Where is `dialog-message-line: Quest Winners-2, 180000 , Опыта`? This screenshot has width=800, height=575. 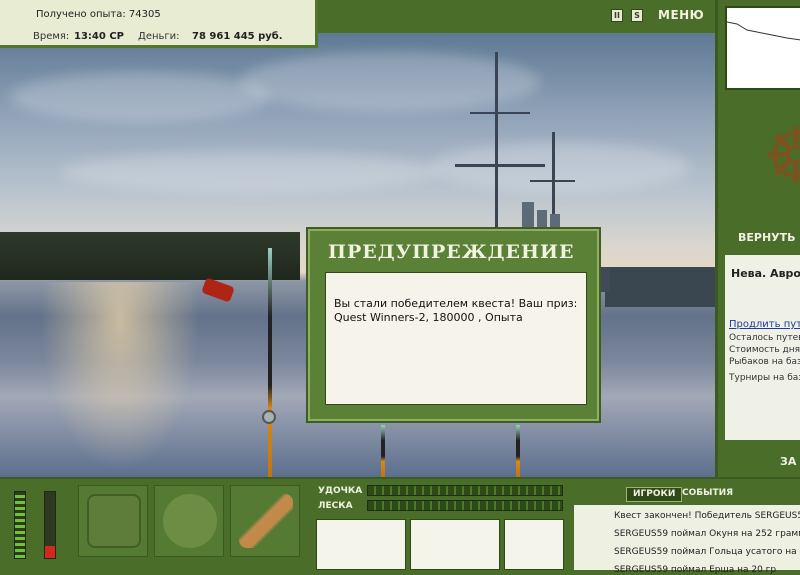 dialog-message-line: Quest Winners-2, 180000 , Опыта is located at coordinates (428, 317).